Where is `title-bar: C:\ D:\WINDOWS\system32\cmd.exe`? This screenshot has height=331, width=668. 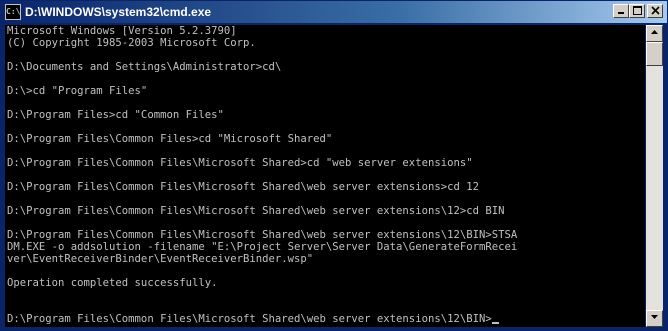 title-bar: C:\ D:\WINDOWS\system32\cmd.exe is located at coordinates (334, 12).